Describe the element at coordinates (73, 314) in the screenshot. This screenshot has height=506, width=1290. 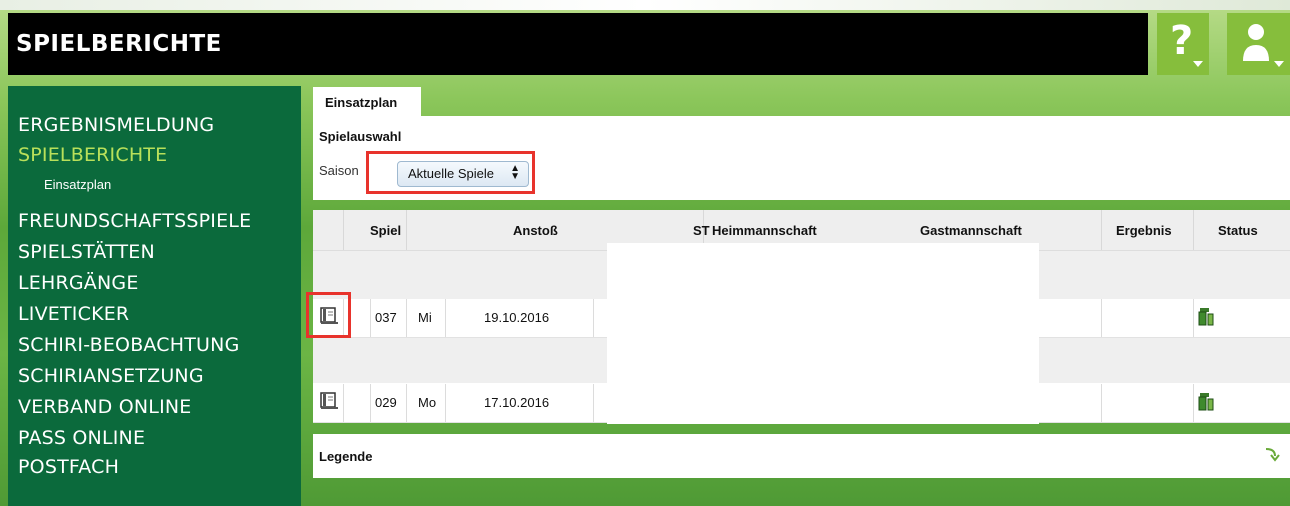
I see `sidebar-item-liveticker: LIVETICKER` at that location.